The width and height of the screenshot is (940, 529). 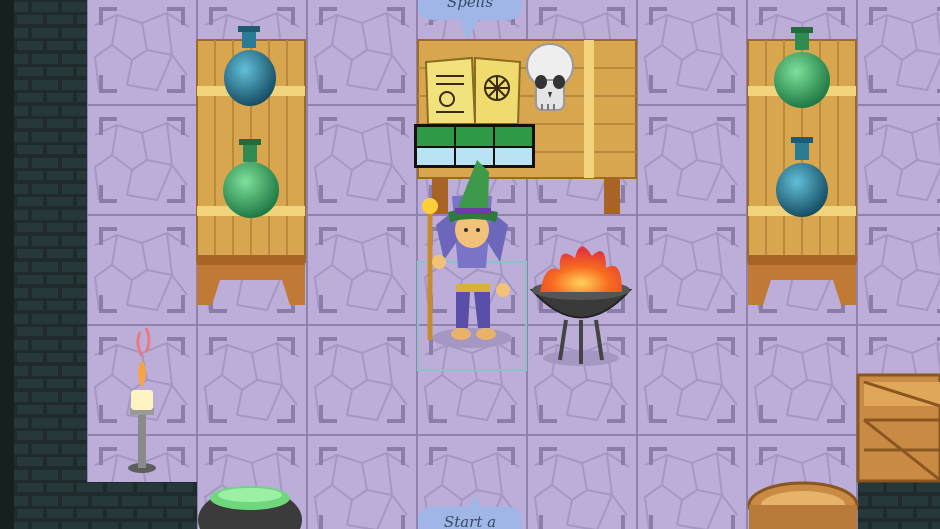 I want to click on wooden-crate, so click(x=898, y=428).